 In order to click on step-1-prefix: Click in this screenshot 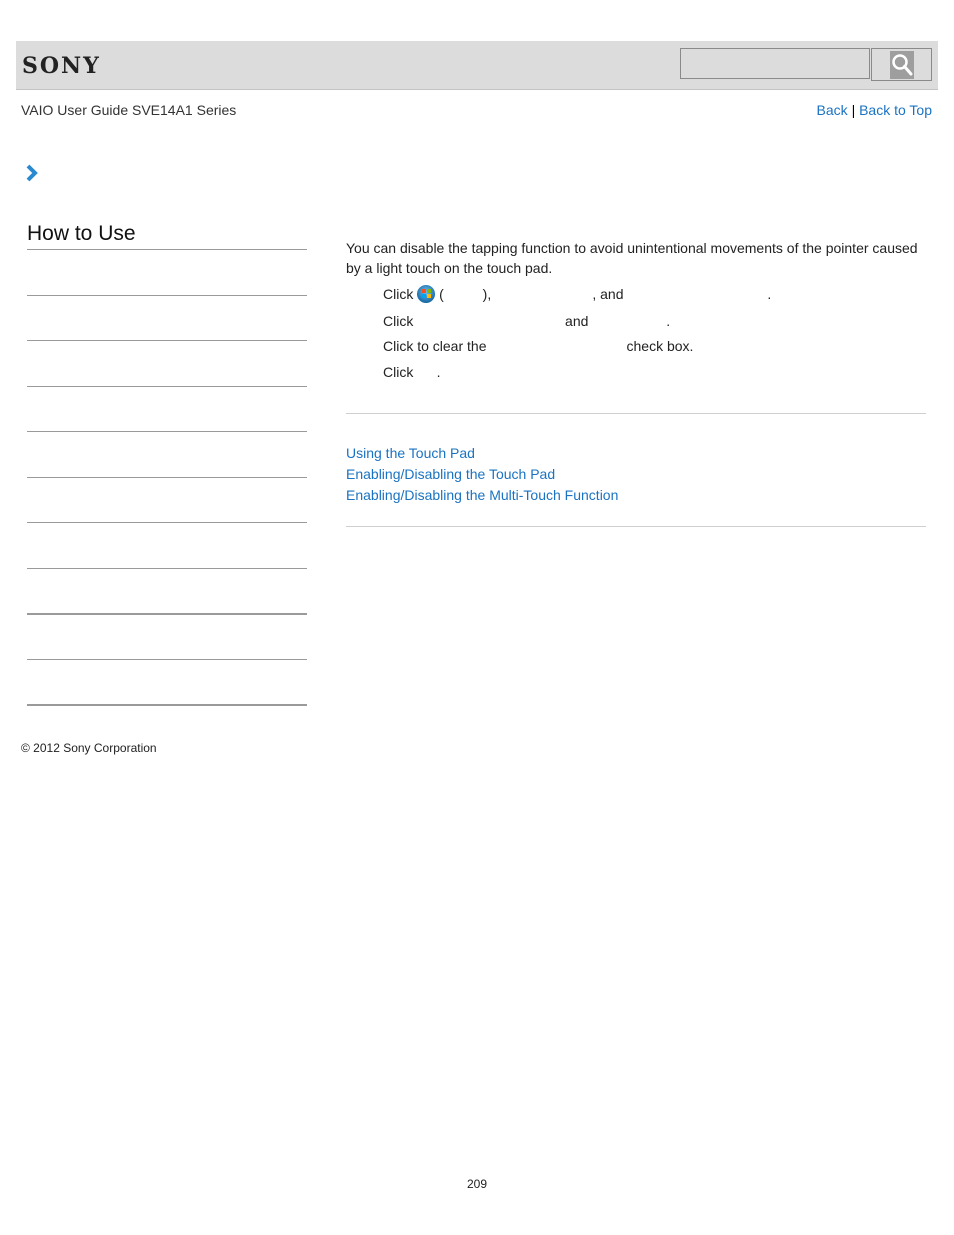, I will do `click(398, 294)`.